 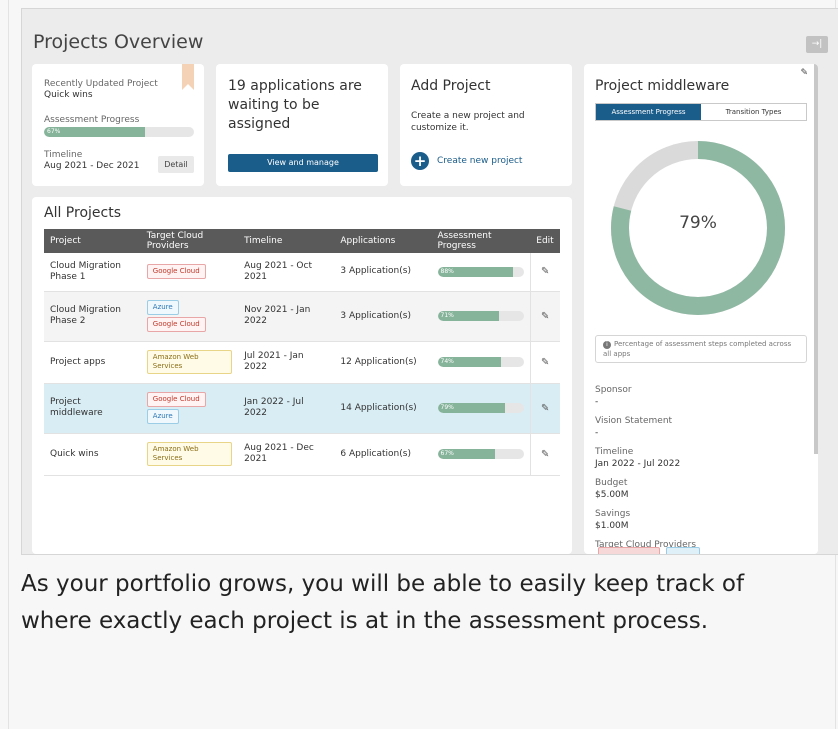 I want to click on collapse-panel-icon: →|, so click(x=817, y=44).